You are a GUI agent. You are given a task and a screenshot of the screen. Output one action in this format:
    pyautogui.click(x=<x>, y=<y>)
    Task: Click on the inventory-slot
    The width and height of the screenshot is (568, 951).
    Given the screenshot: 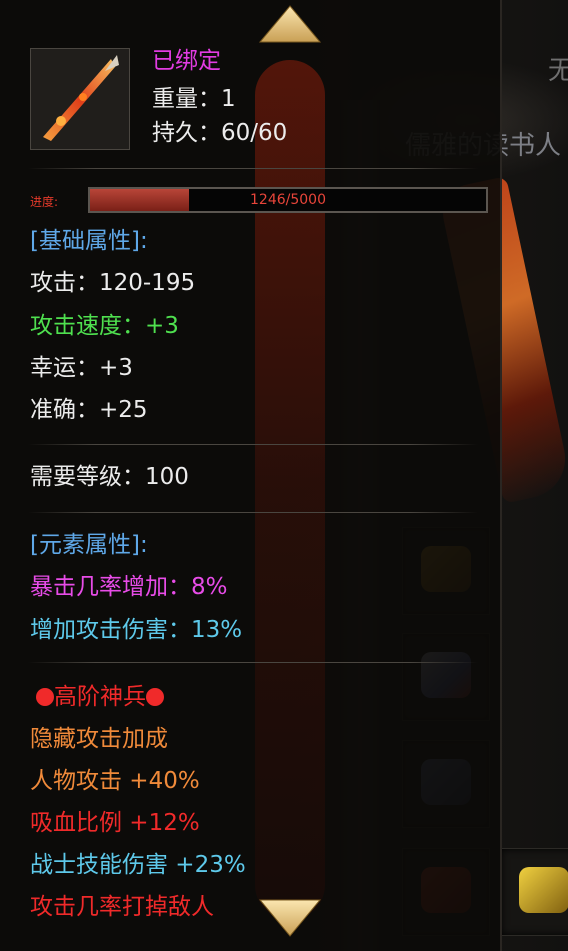 What is the action you would take?
    pyautogui.click(x=534, y=892)
    